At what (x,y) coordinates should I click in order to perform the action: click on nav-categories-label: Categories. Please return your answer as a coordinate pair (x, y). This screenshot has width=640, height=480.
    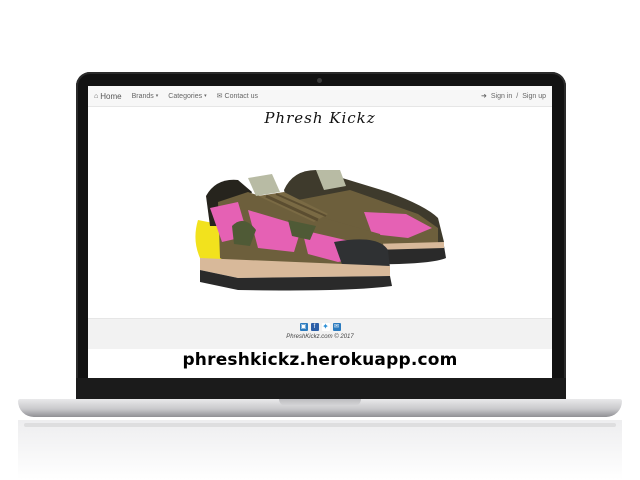
    Looking at the image, I should click on (185, 96).